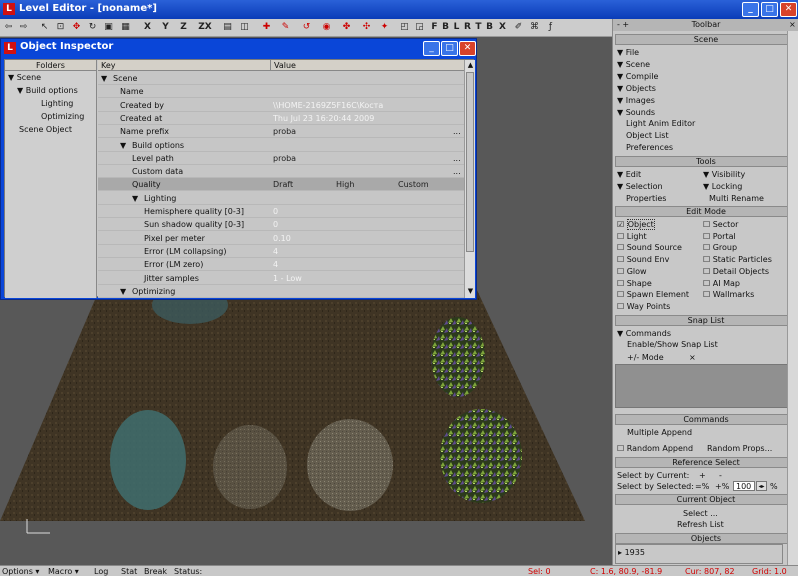  I want to click on property-value: Draft, so click(283, 184).